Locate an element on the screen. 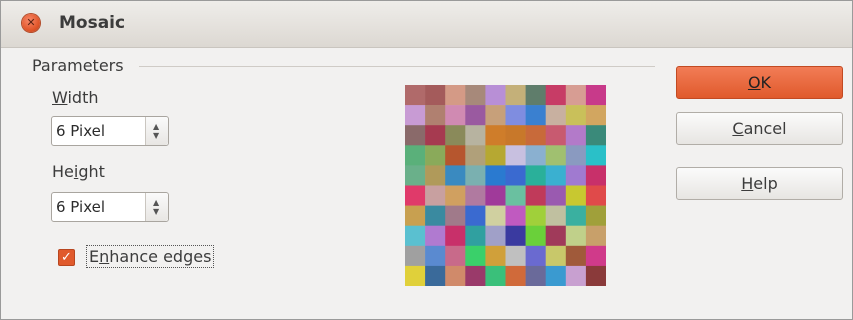  enhance-edges-label-post: hance edges is located at coordinates (160, 256).